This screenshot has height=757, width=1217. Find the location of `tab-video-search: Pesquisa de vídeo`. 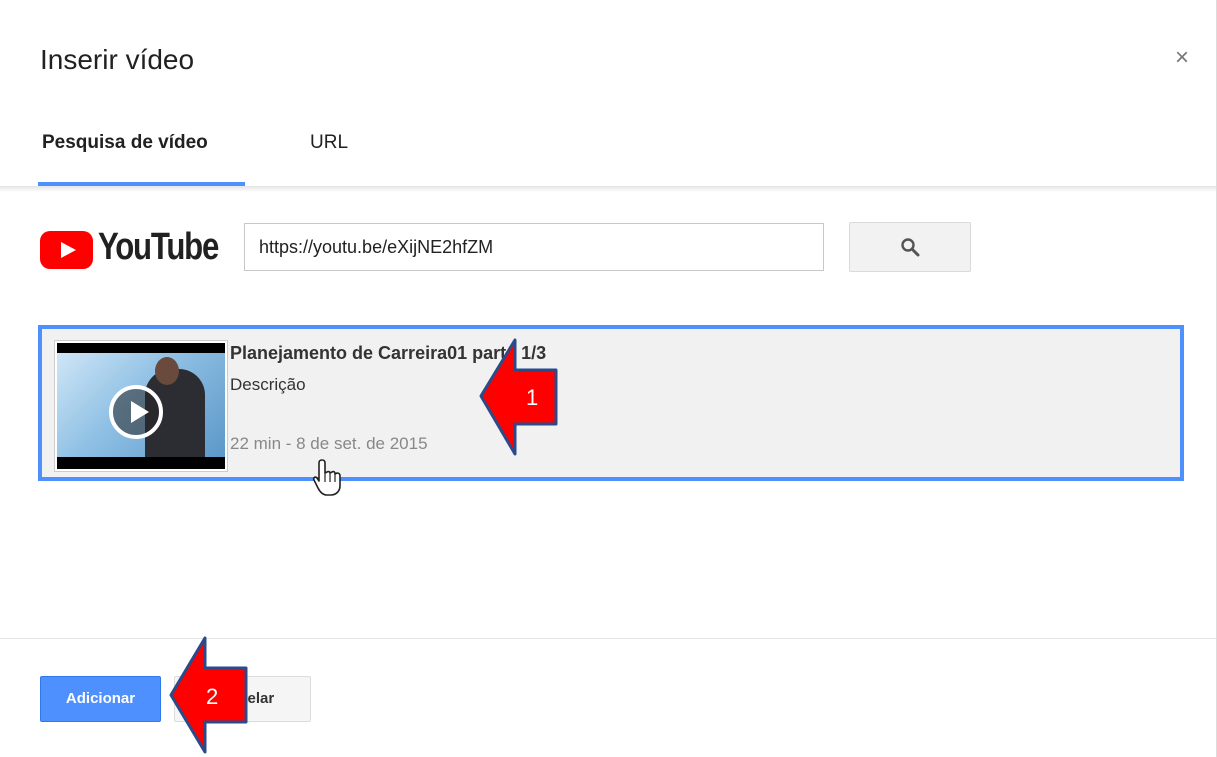

tab-video-search: Pesquisa de vídeo is located at coordinates (125, 143).